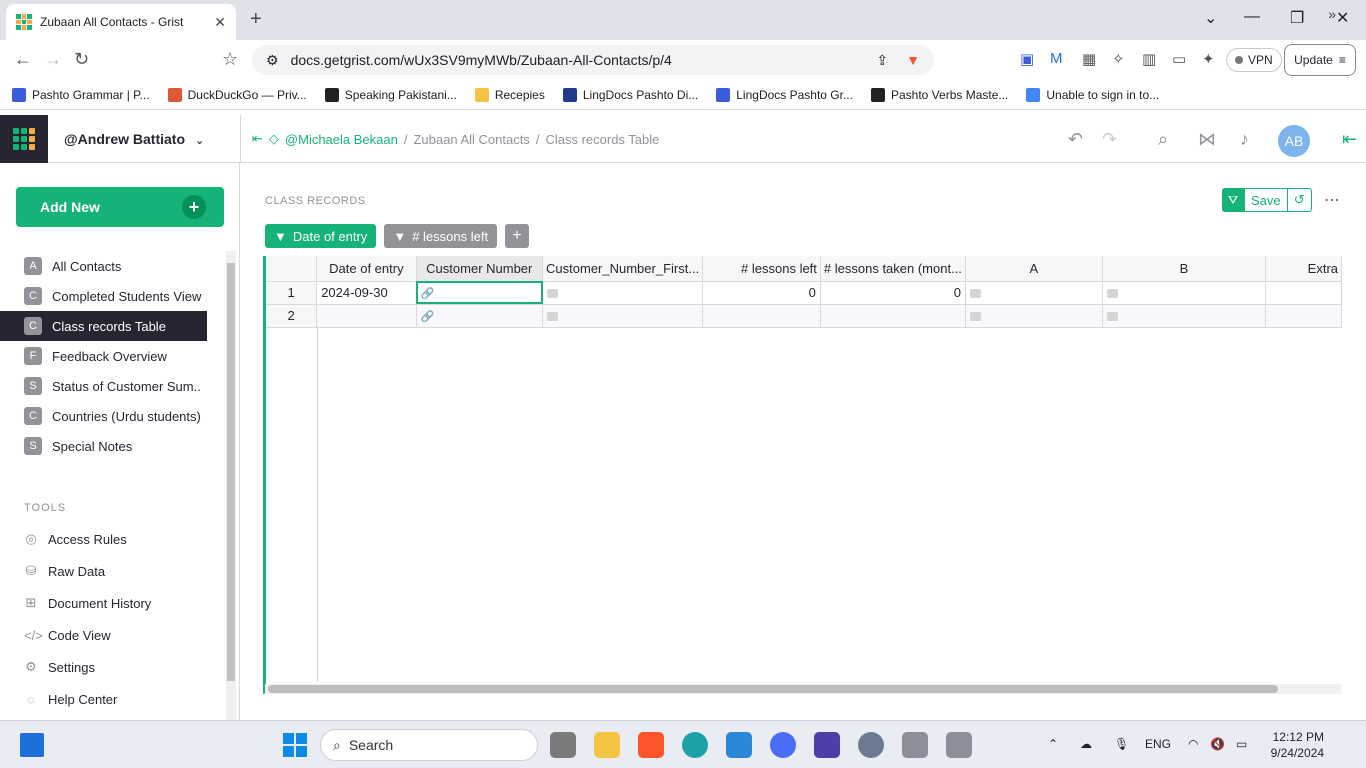  I want to click on microphone-icon: 🎙, so click(1121, 744).